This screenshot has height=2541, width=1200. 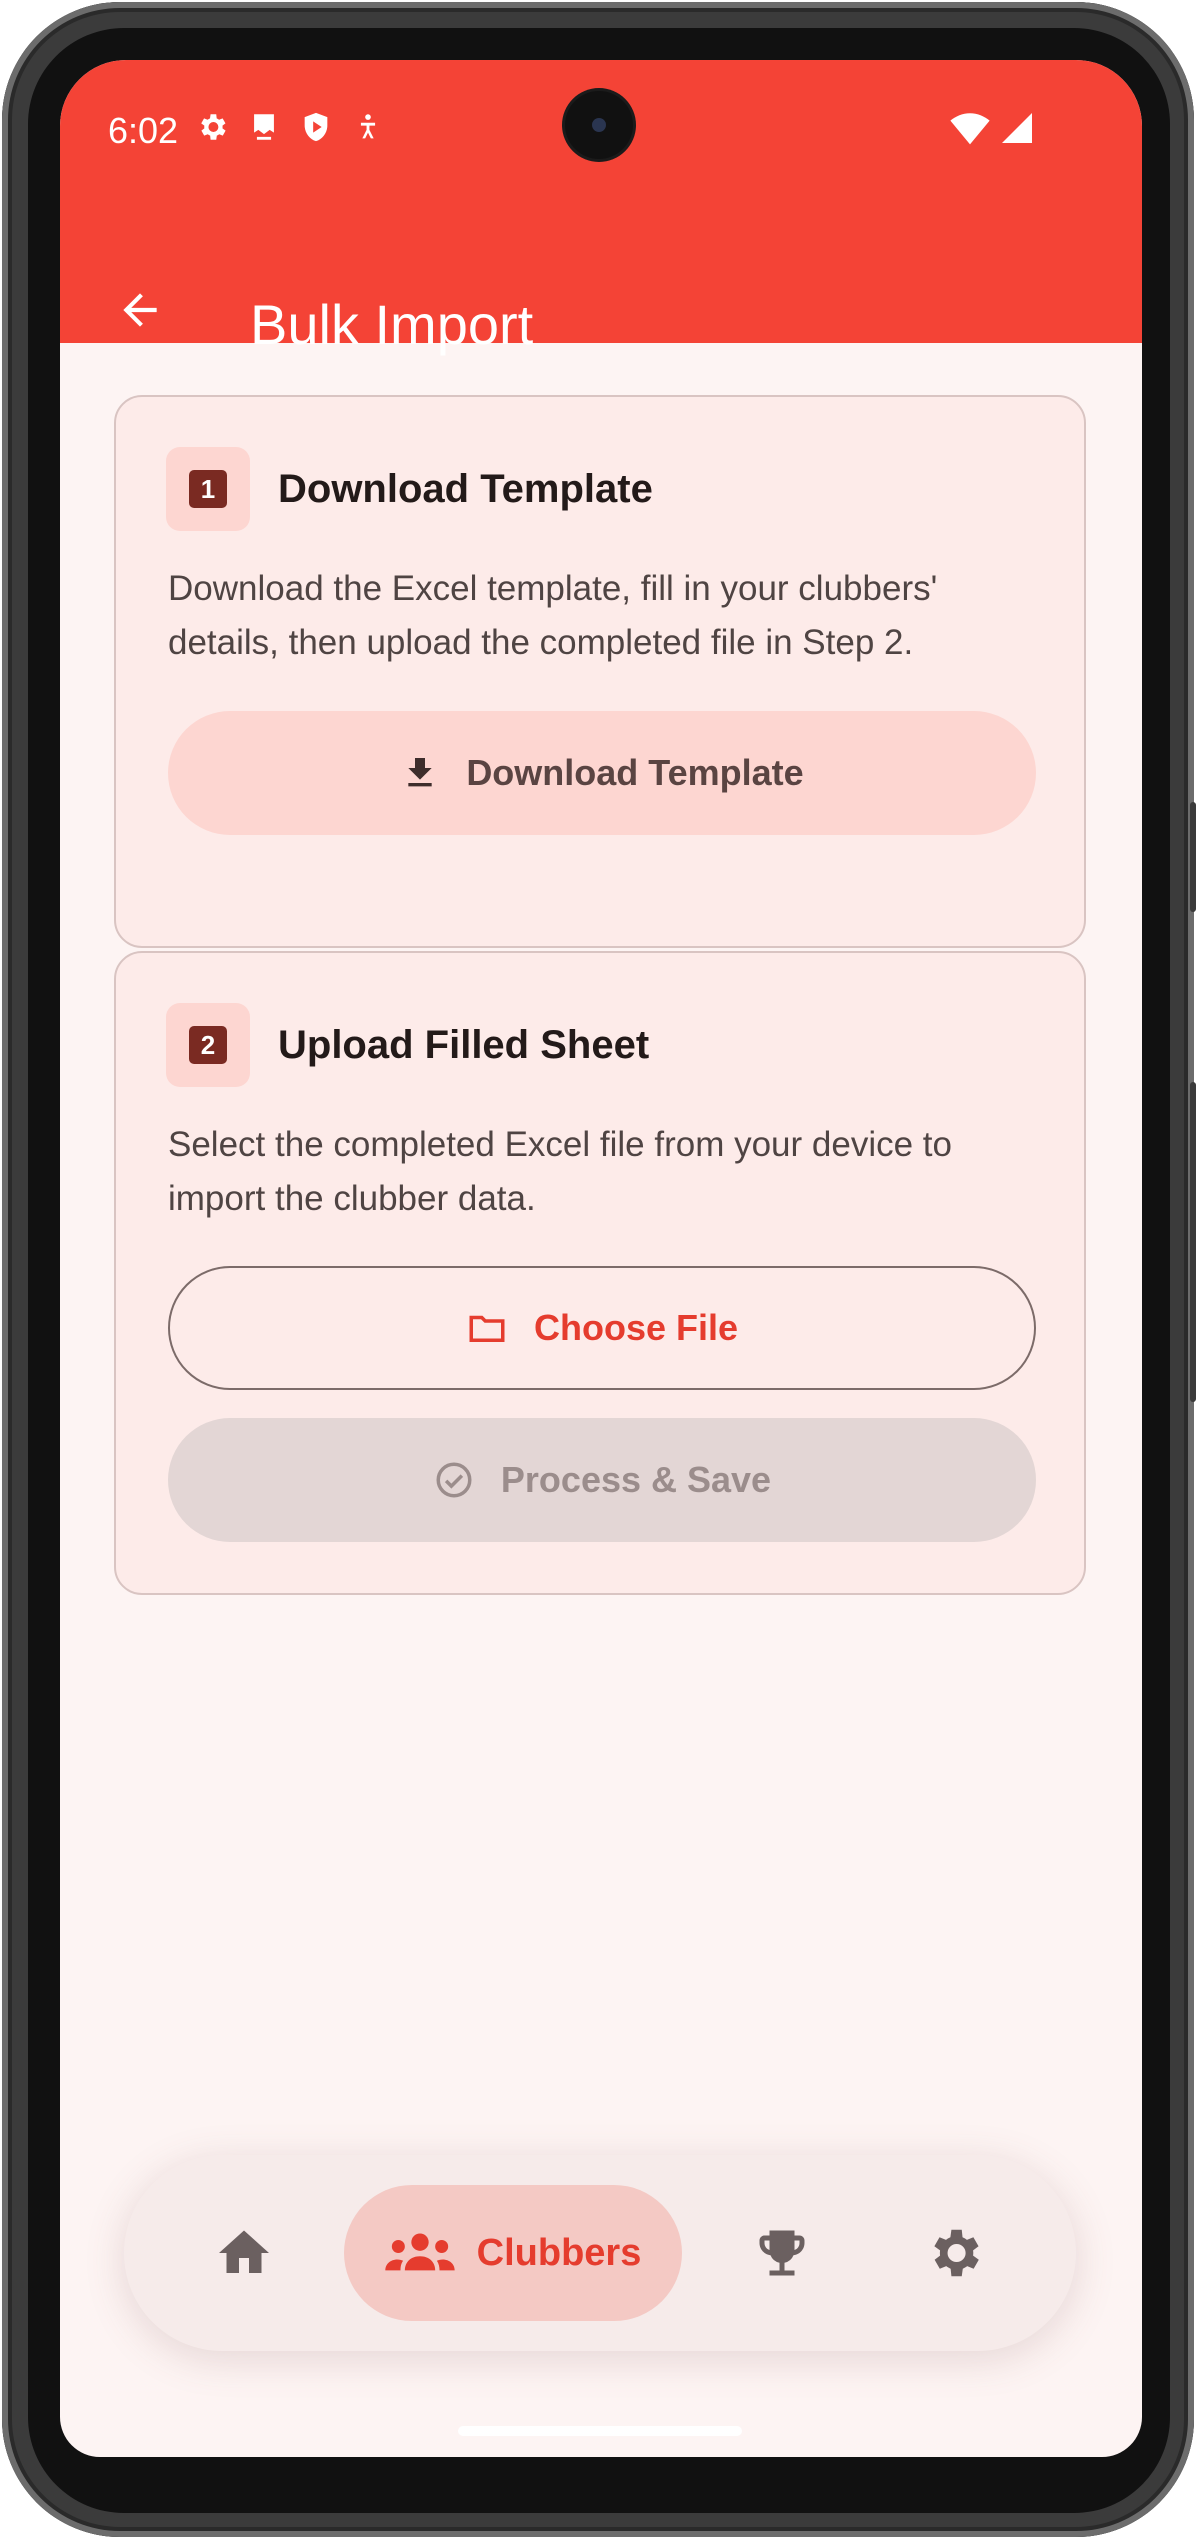 I want to click on step-1-number: 1, so click(x=208, y=489).